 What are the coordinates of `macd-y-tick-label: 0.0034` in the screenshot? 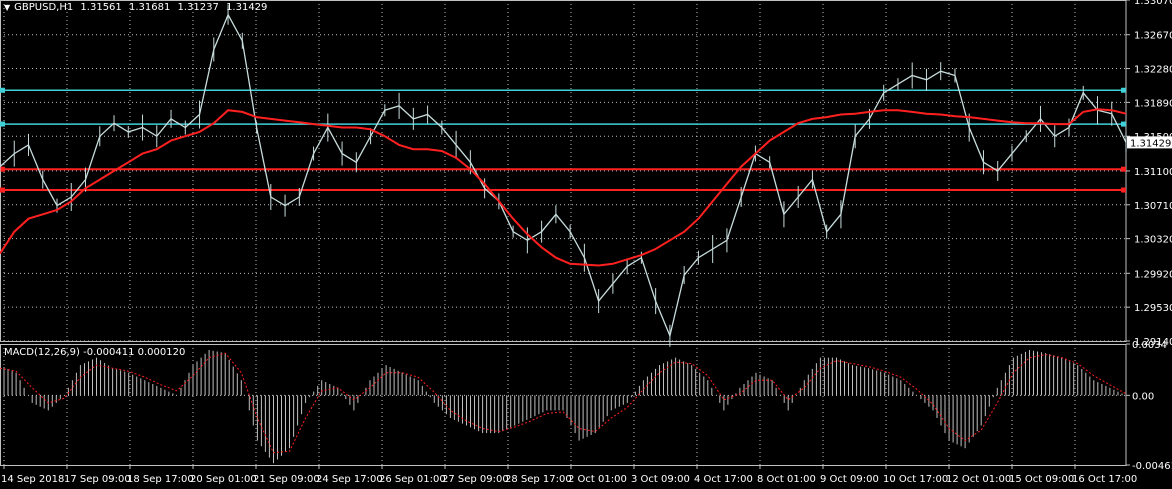 It's located at (1149, 345).